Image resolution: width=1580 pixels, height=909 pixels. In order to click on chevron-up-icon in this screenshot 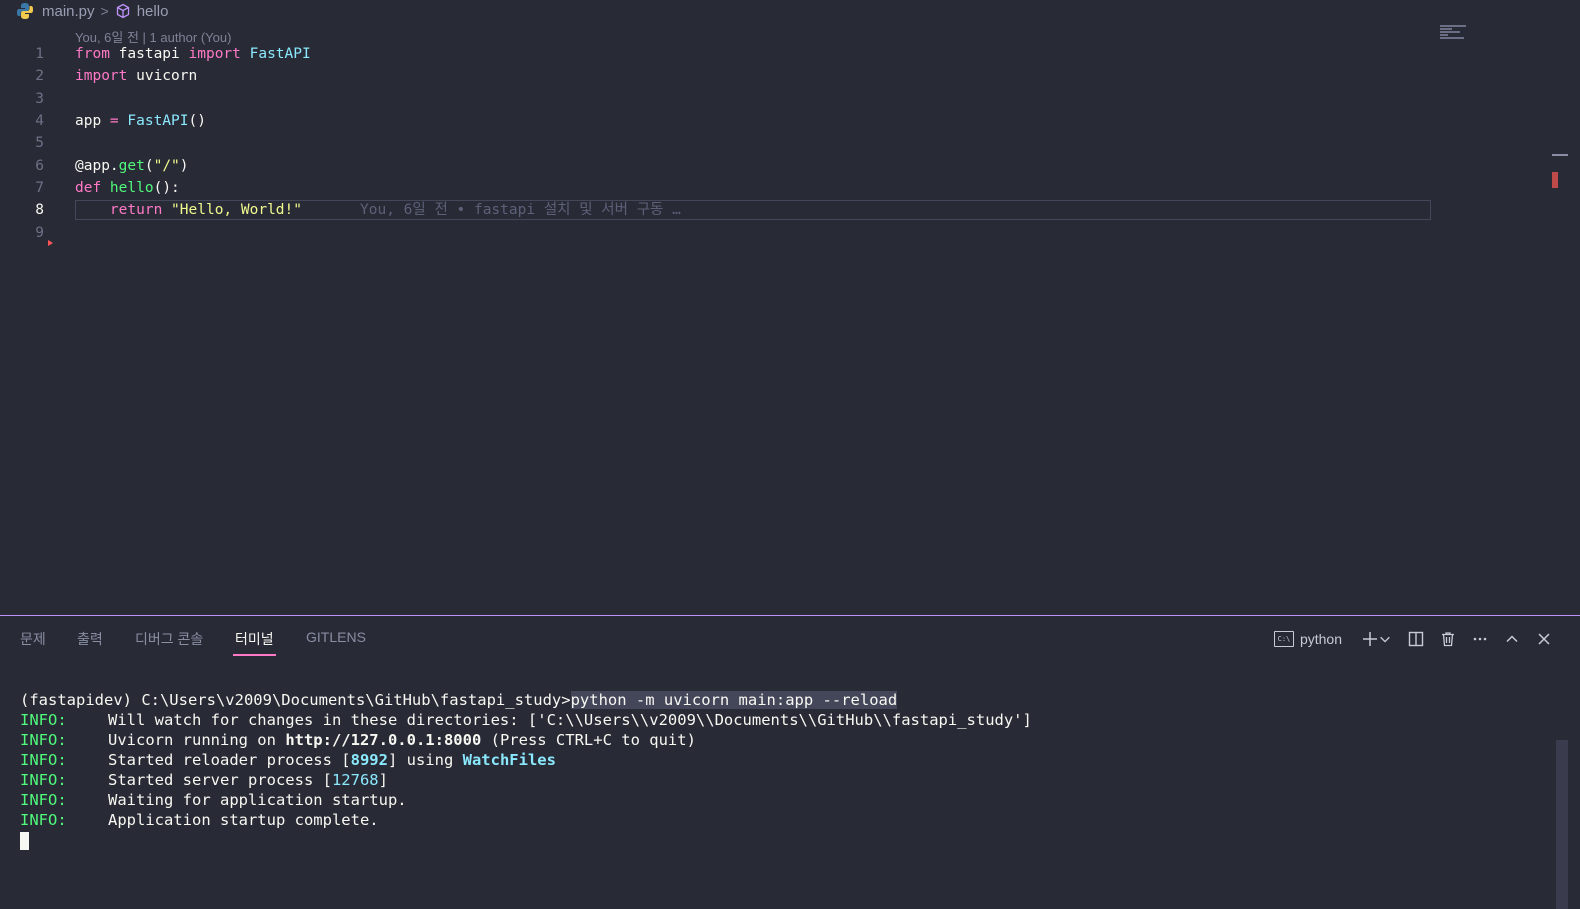, I will do `click(1512, 639)`.